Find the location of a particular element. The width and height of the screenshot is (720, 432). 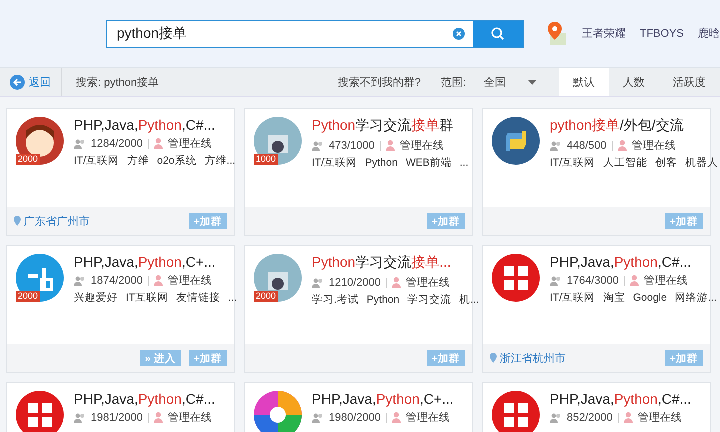

scope-label: 范围: is located at coordinates (453, 83).